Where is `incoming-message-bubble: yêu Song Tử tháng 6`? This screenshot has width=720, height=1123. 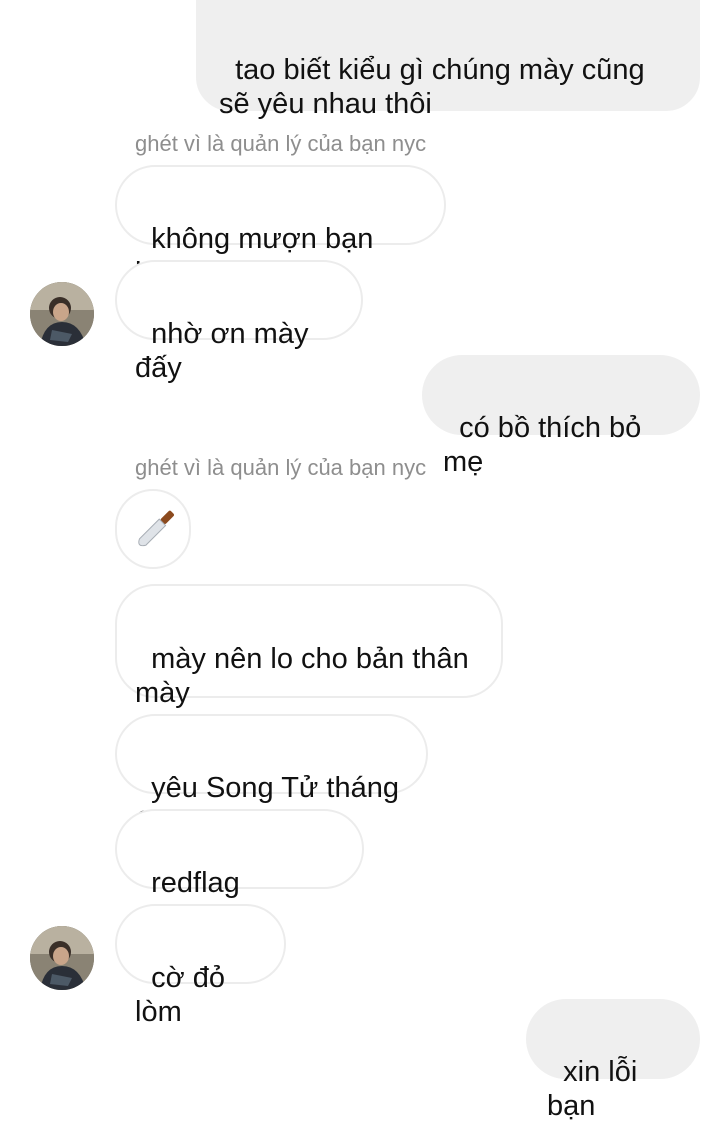 incoming-message-bubble: yêu Song Tử tháng 6 is located at coordinates (271, 776).